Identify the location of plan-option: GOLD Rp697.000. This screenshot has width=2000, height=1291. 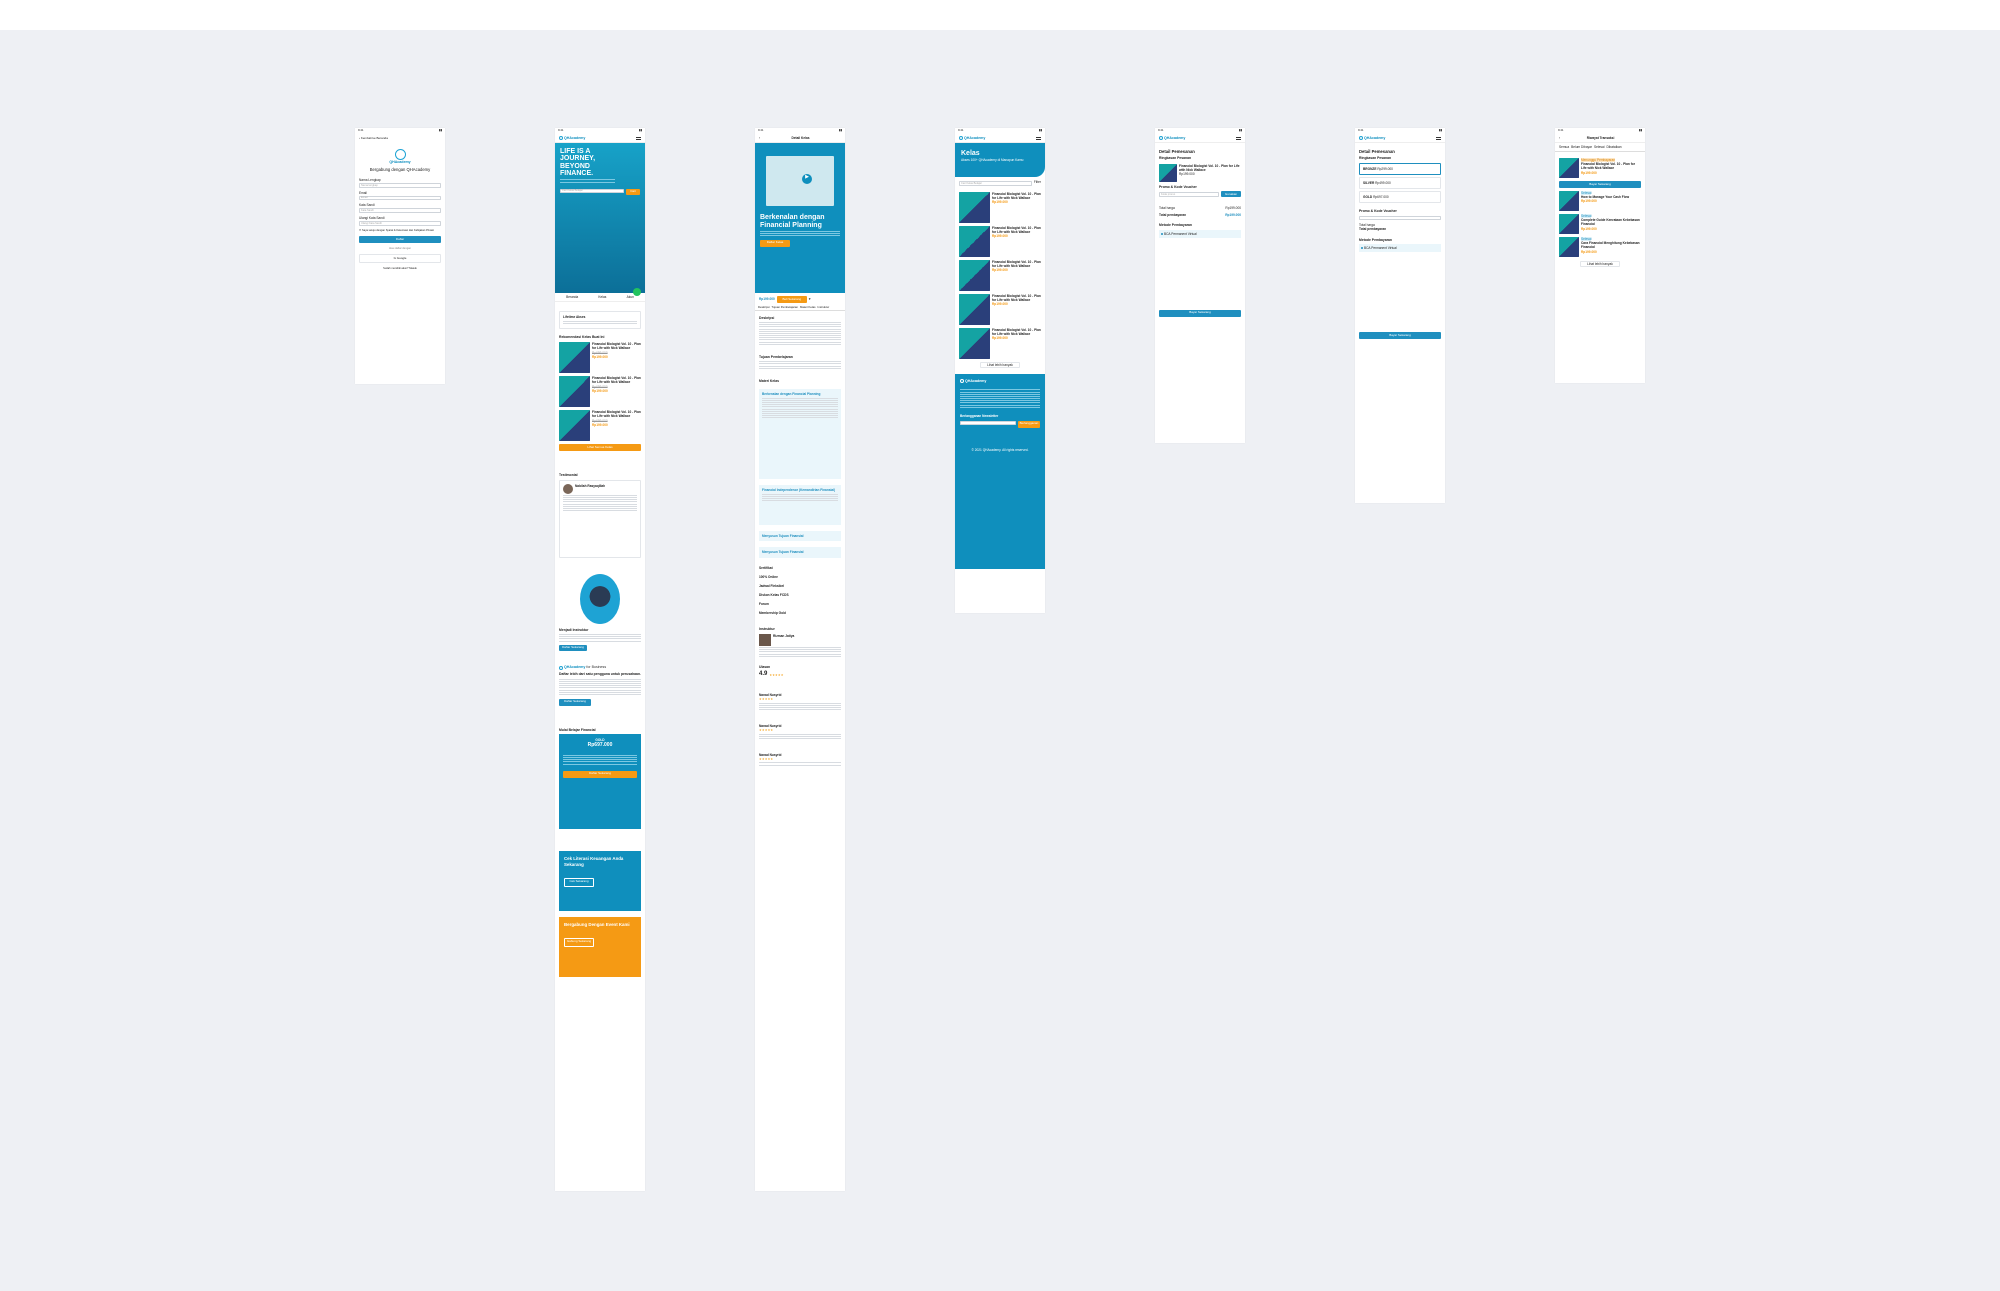
(1400, 197).